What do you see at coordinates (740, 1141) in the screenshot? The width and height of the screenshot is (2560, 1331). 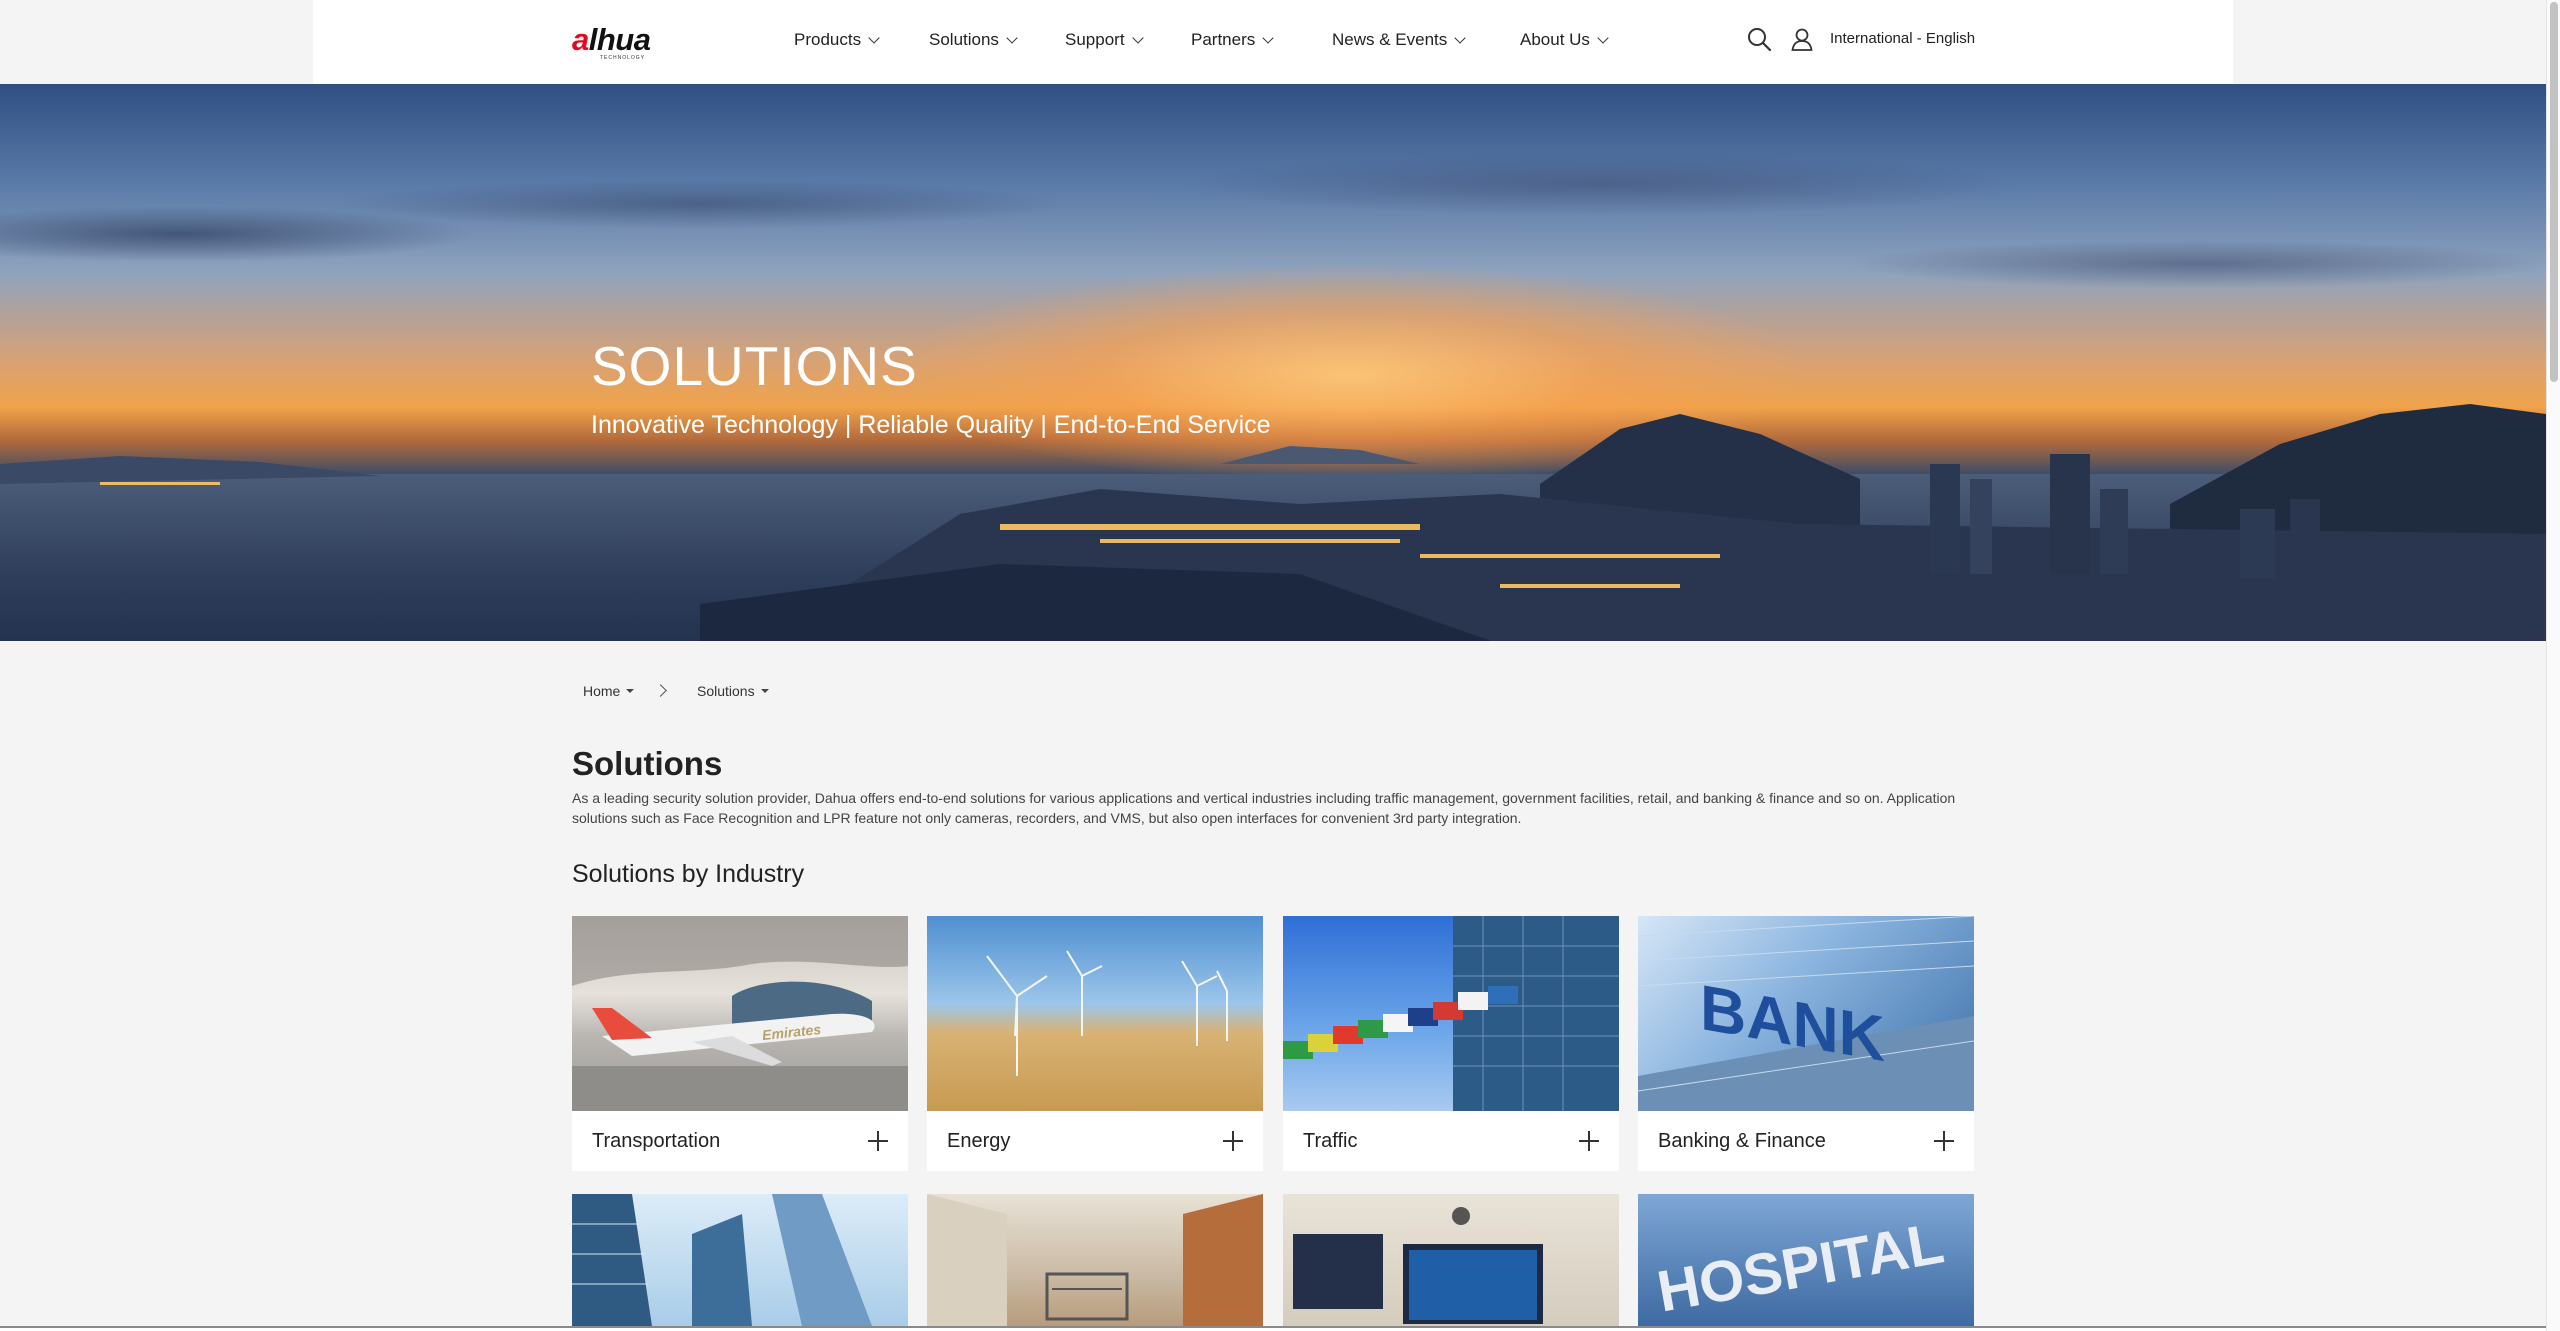 I see `card-footer: Transportation` at bounding box center [740, 1141].